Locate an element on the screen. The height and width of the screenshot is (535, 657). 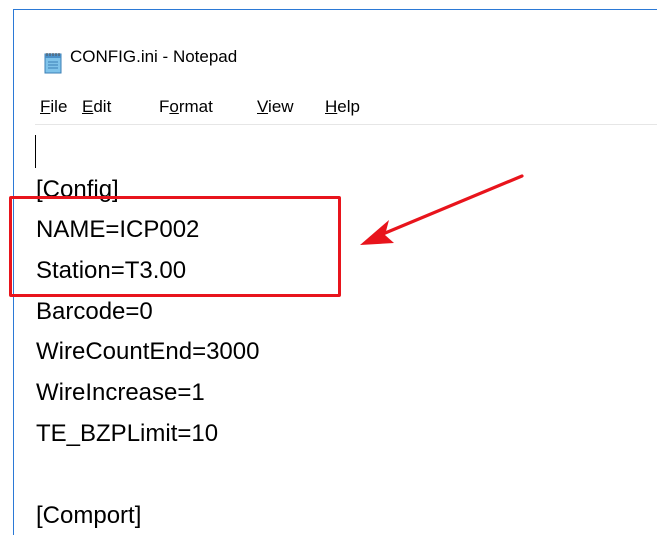
menu-bar: File Edit Format View Help is located at coordinates (335, 108).